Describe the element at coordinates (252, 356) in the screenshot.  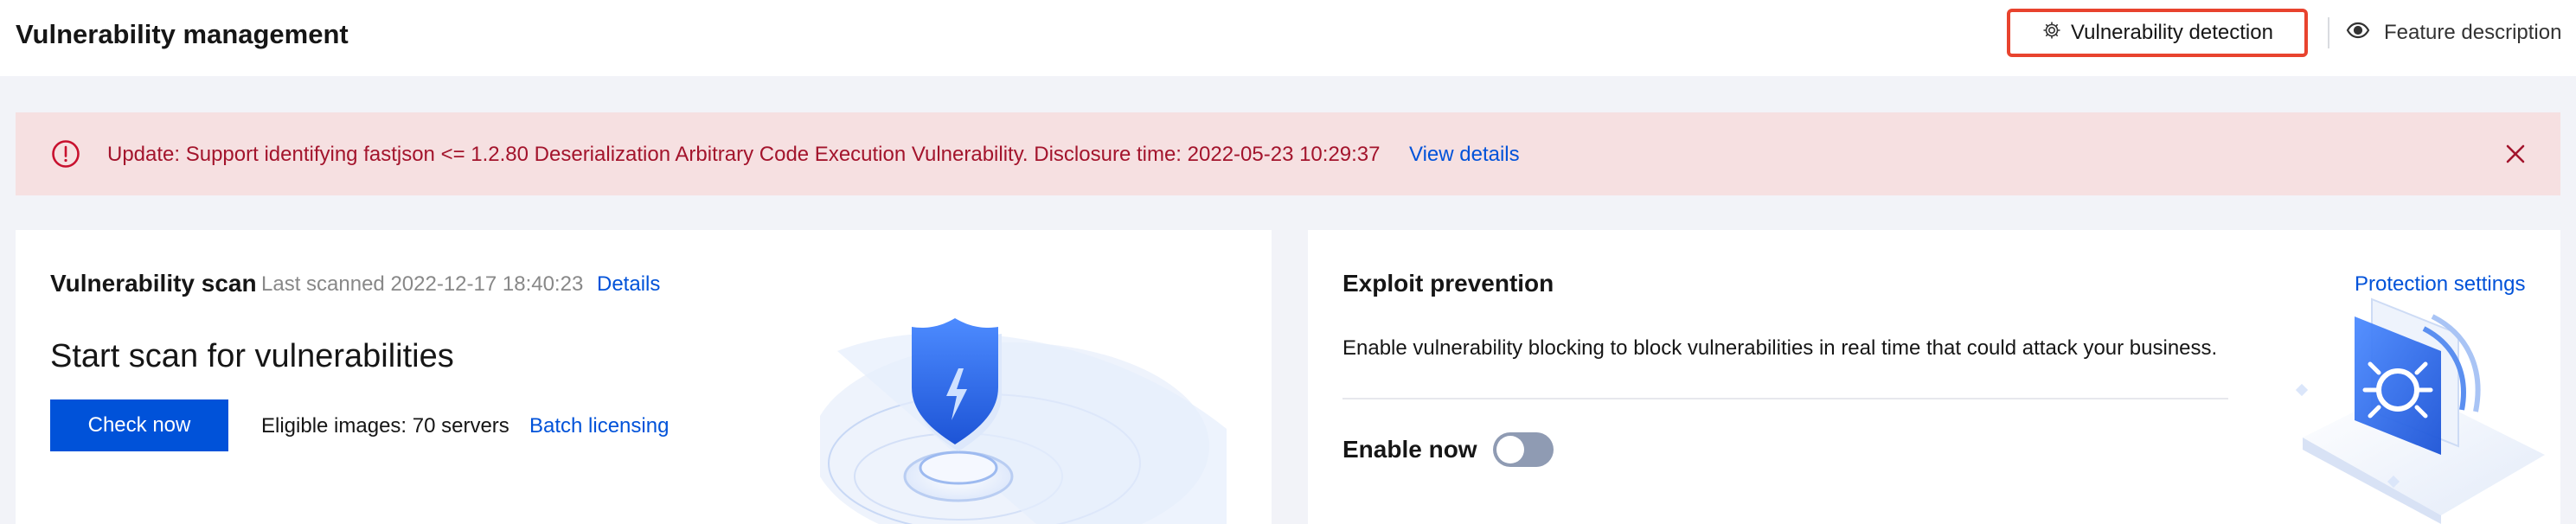
I see `scan-heading: Start scan for vulnerabilities` at that location.